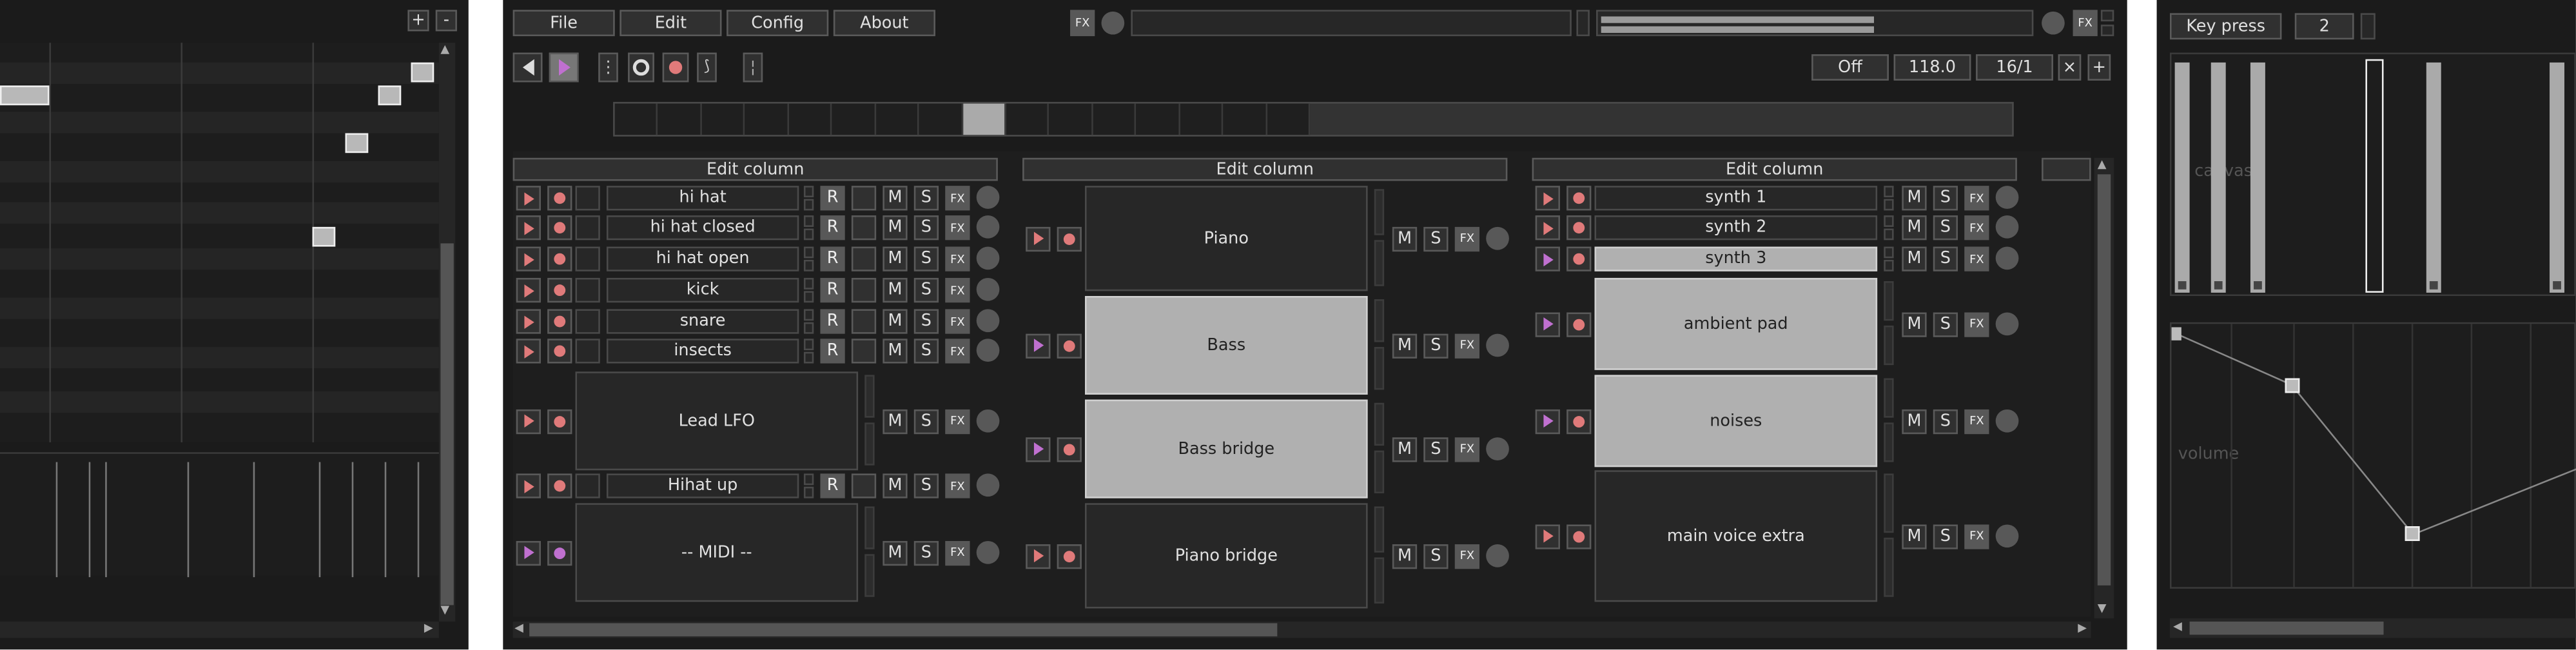 This screenshot has width=2576, height=650. What do you see at coordinates (2324, 26) in the screenshot?
I see `action-value-select: 2` at bounding box center [2324, 26].